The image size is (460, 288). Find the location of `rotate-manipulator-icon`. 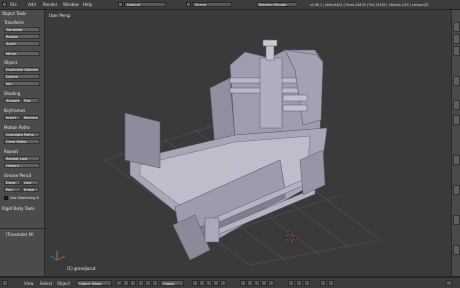

rotate-manipulator-icon is located at coordinates (148, 283).